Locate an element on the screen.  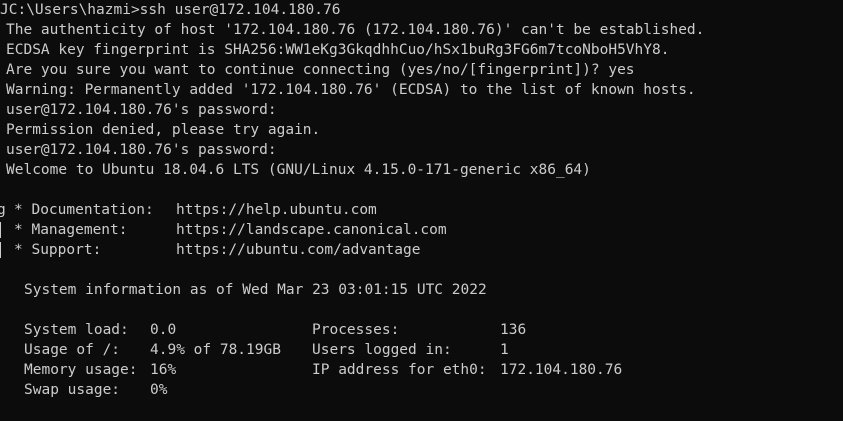
sysinfo-value: 0% is located at coordinates (159, 390).